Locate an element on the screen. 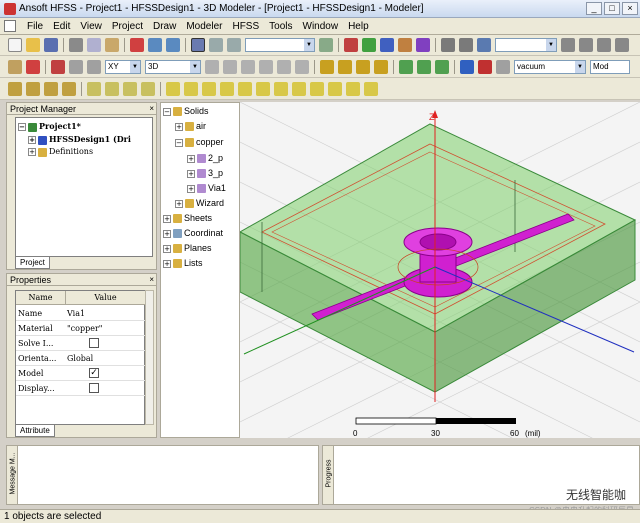 This screenshot has width=640, height=523. tree-lists: + Lists is located at coordinates (183, 263).